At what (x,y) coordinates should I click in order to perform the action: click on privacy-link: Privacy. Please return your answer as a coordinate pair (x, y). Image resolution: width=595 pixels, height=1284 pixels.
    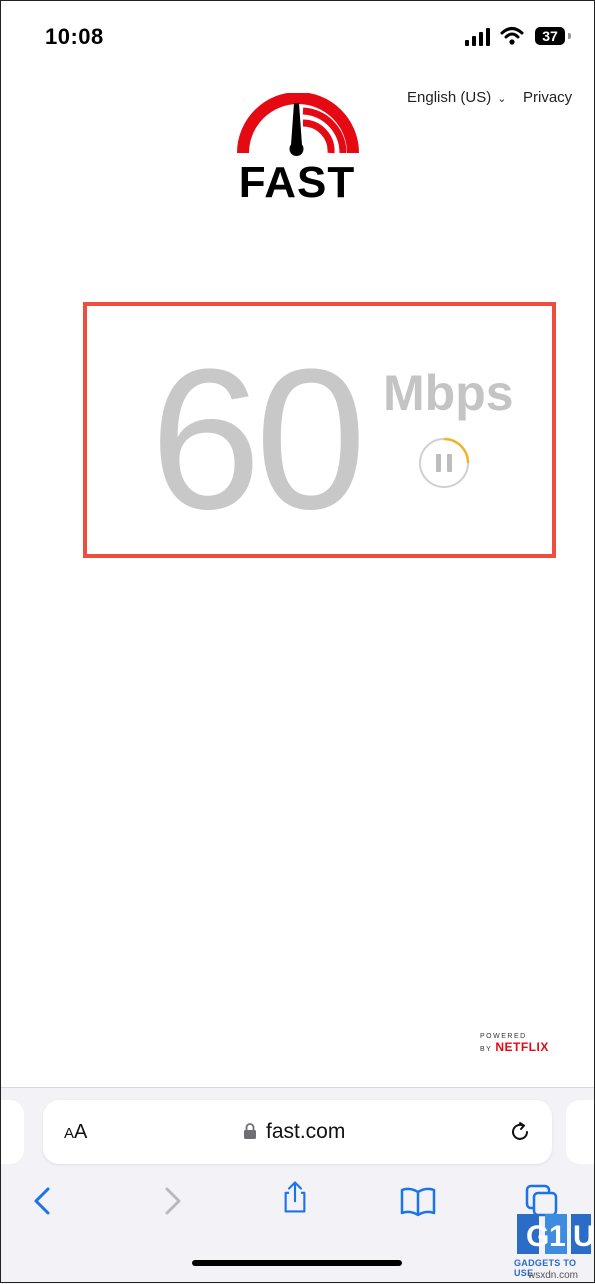
    Looking at the image, I should click on (547, 97).